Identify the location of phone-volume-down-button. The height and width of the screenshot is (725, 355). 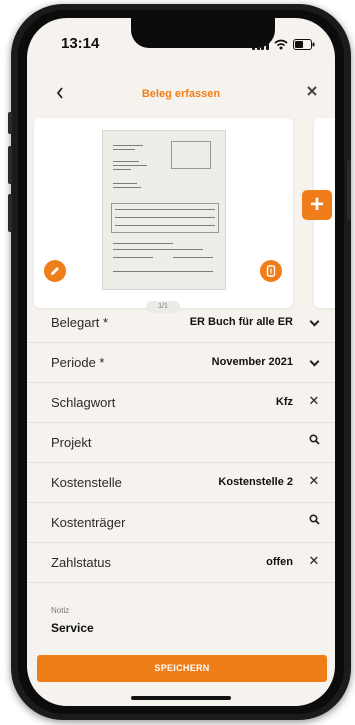
(10, 213).